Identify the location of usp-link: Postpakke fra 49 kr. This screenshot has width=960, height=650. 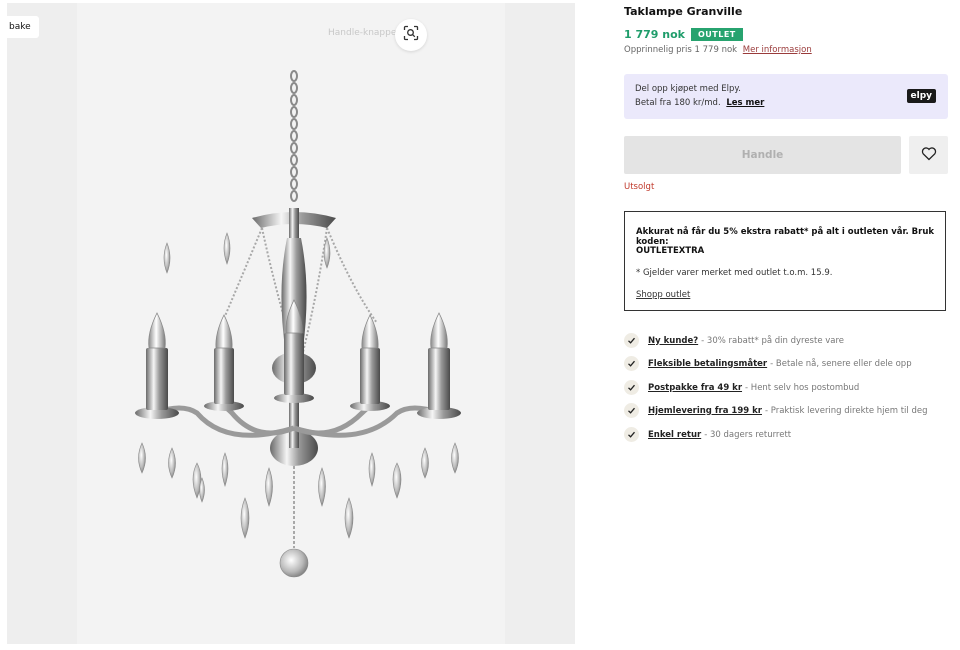
(695, 388).